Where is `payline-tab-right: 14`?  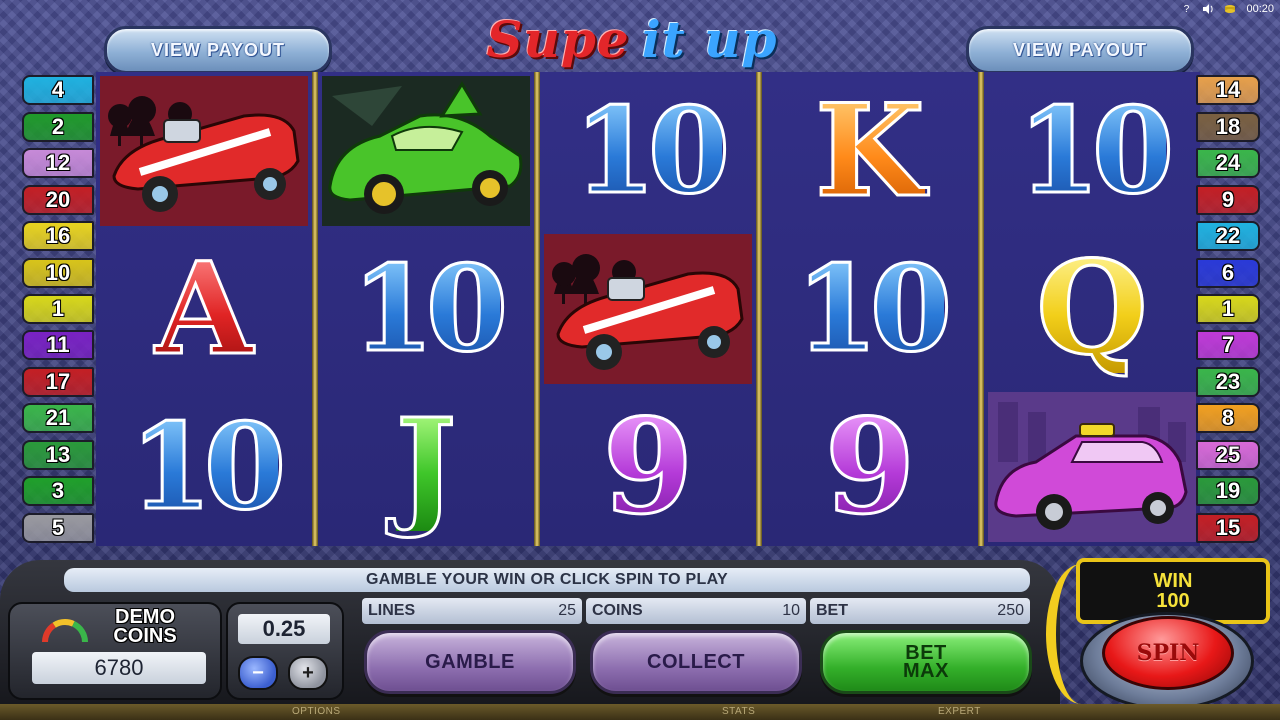 payline-tab-right: 14 is located at coordinates (1228, 90).